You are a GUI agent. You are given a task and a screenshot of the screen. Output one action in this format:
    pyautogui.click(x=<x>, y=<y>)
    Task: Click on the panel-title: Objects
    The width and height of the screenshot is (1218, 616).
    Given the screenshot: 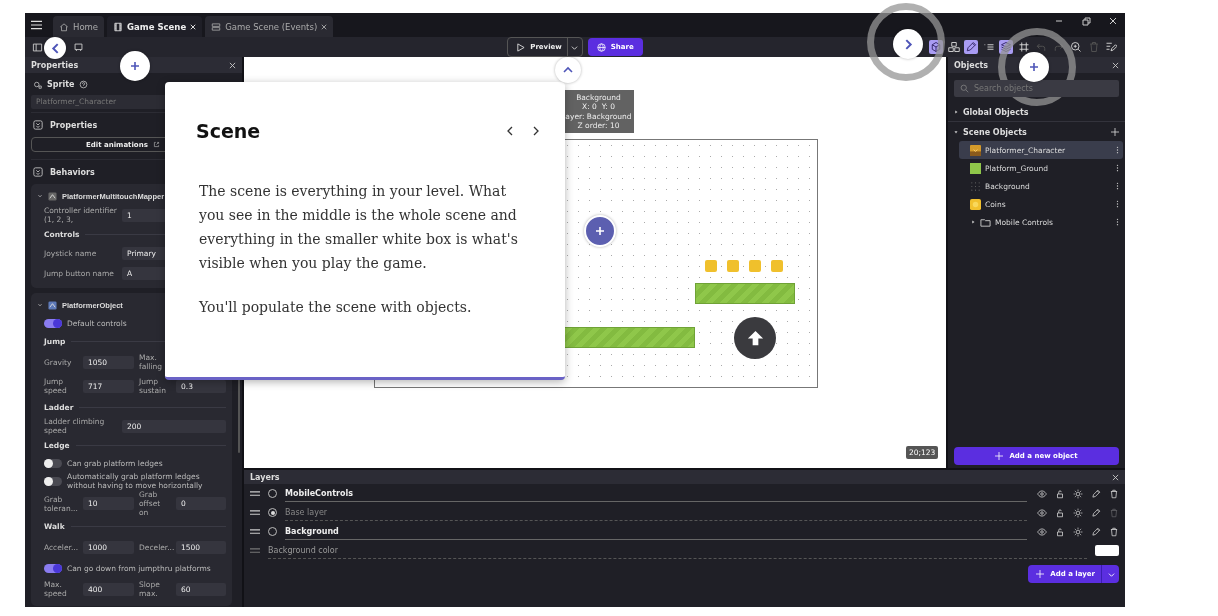 What is the action you would take?
    pyautogui.click(x=971, y=65)
    